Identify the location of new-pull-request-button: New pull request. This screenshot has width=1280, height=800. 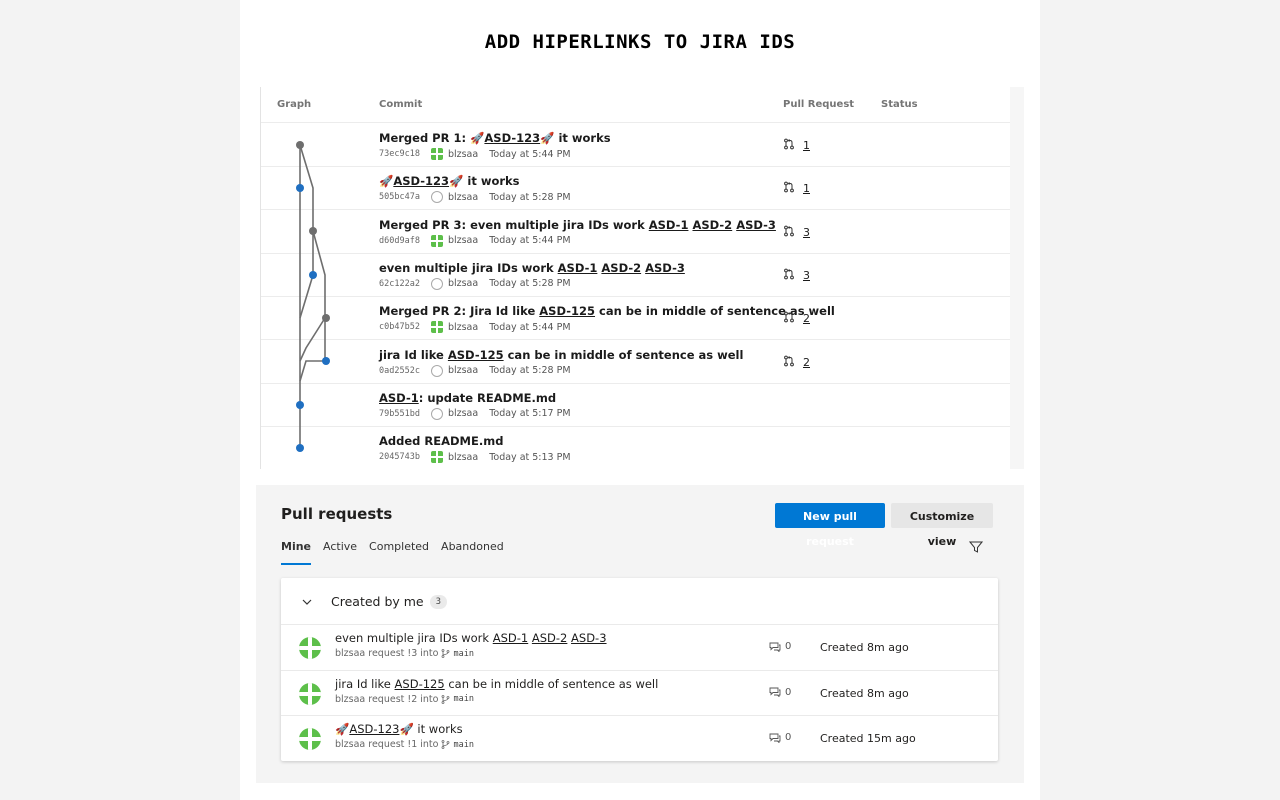
(830, 525).